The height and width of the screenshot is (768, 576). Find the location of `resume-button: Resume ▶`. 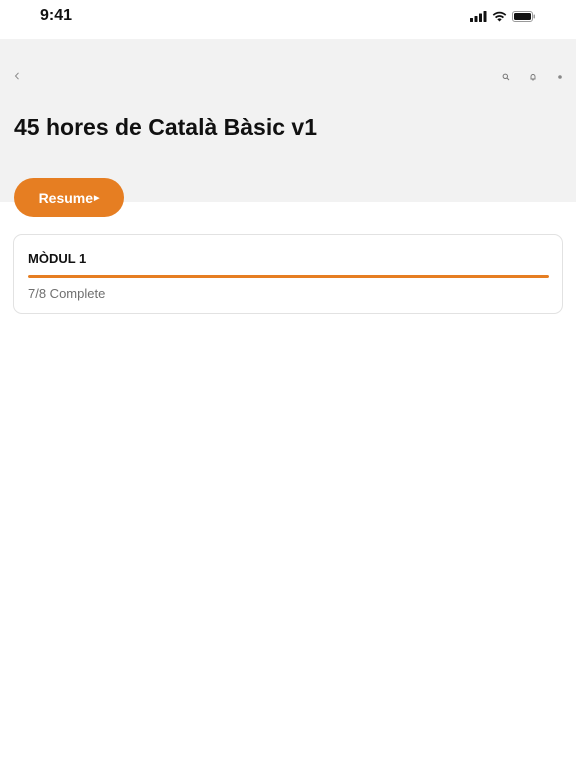

resume-button: Resume ▶ is located at coordinates (69, 197).